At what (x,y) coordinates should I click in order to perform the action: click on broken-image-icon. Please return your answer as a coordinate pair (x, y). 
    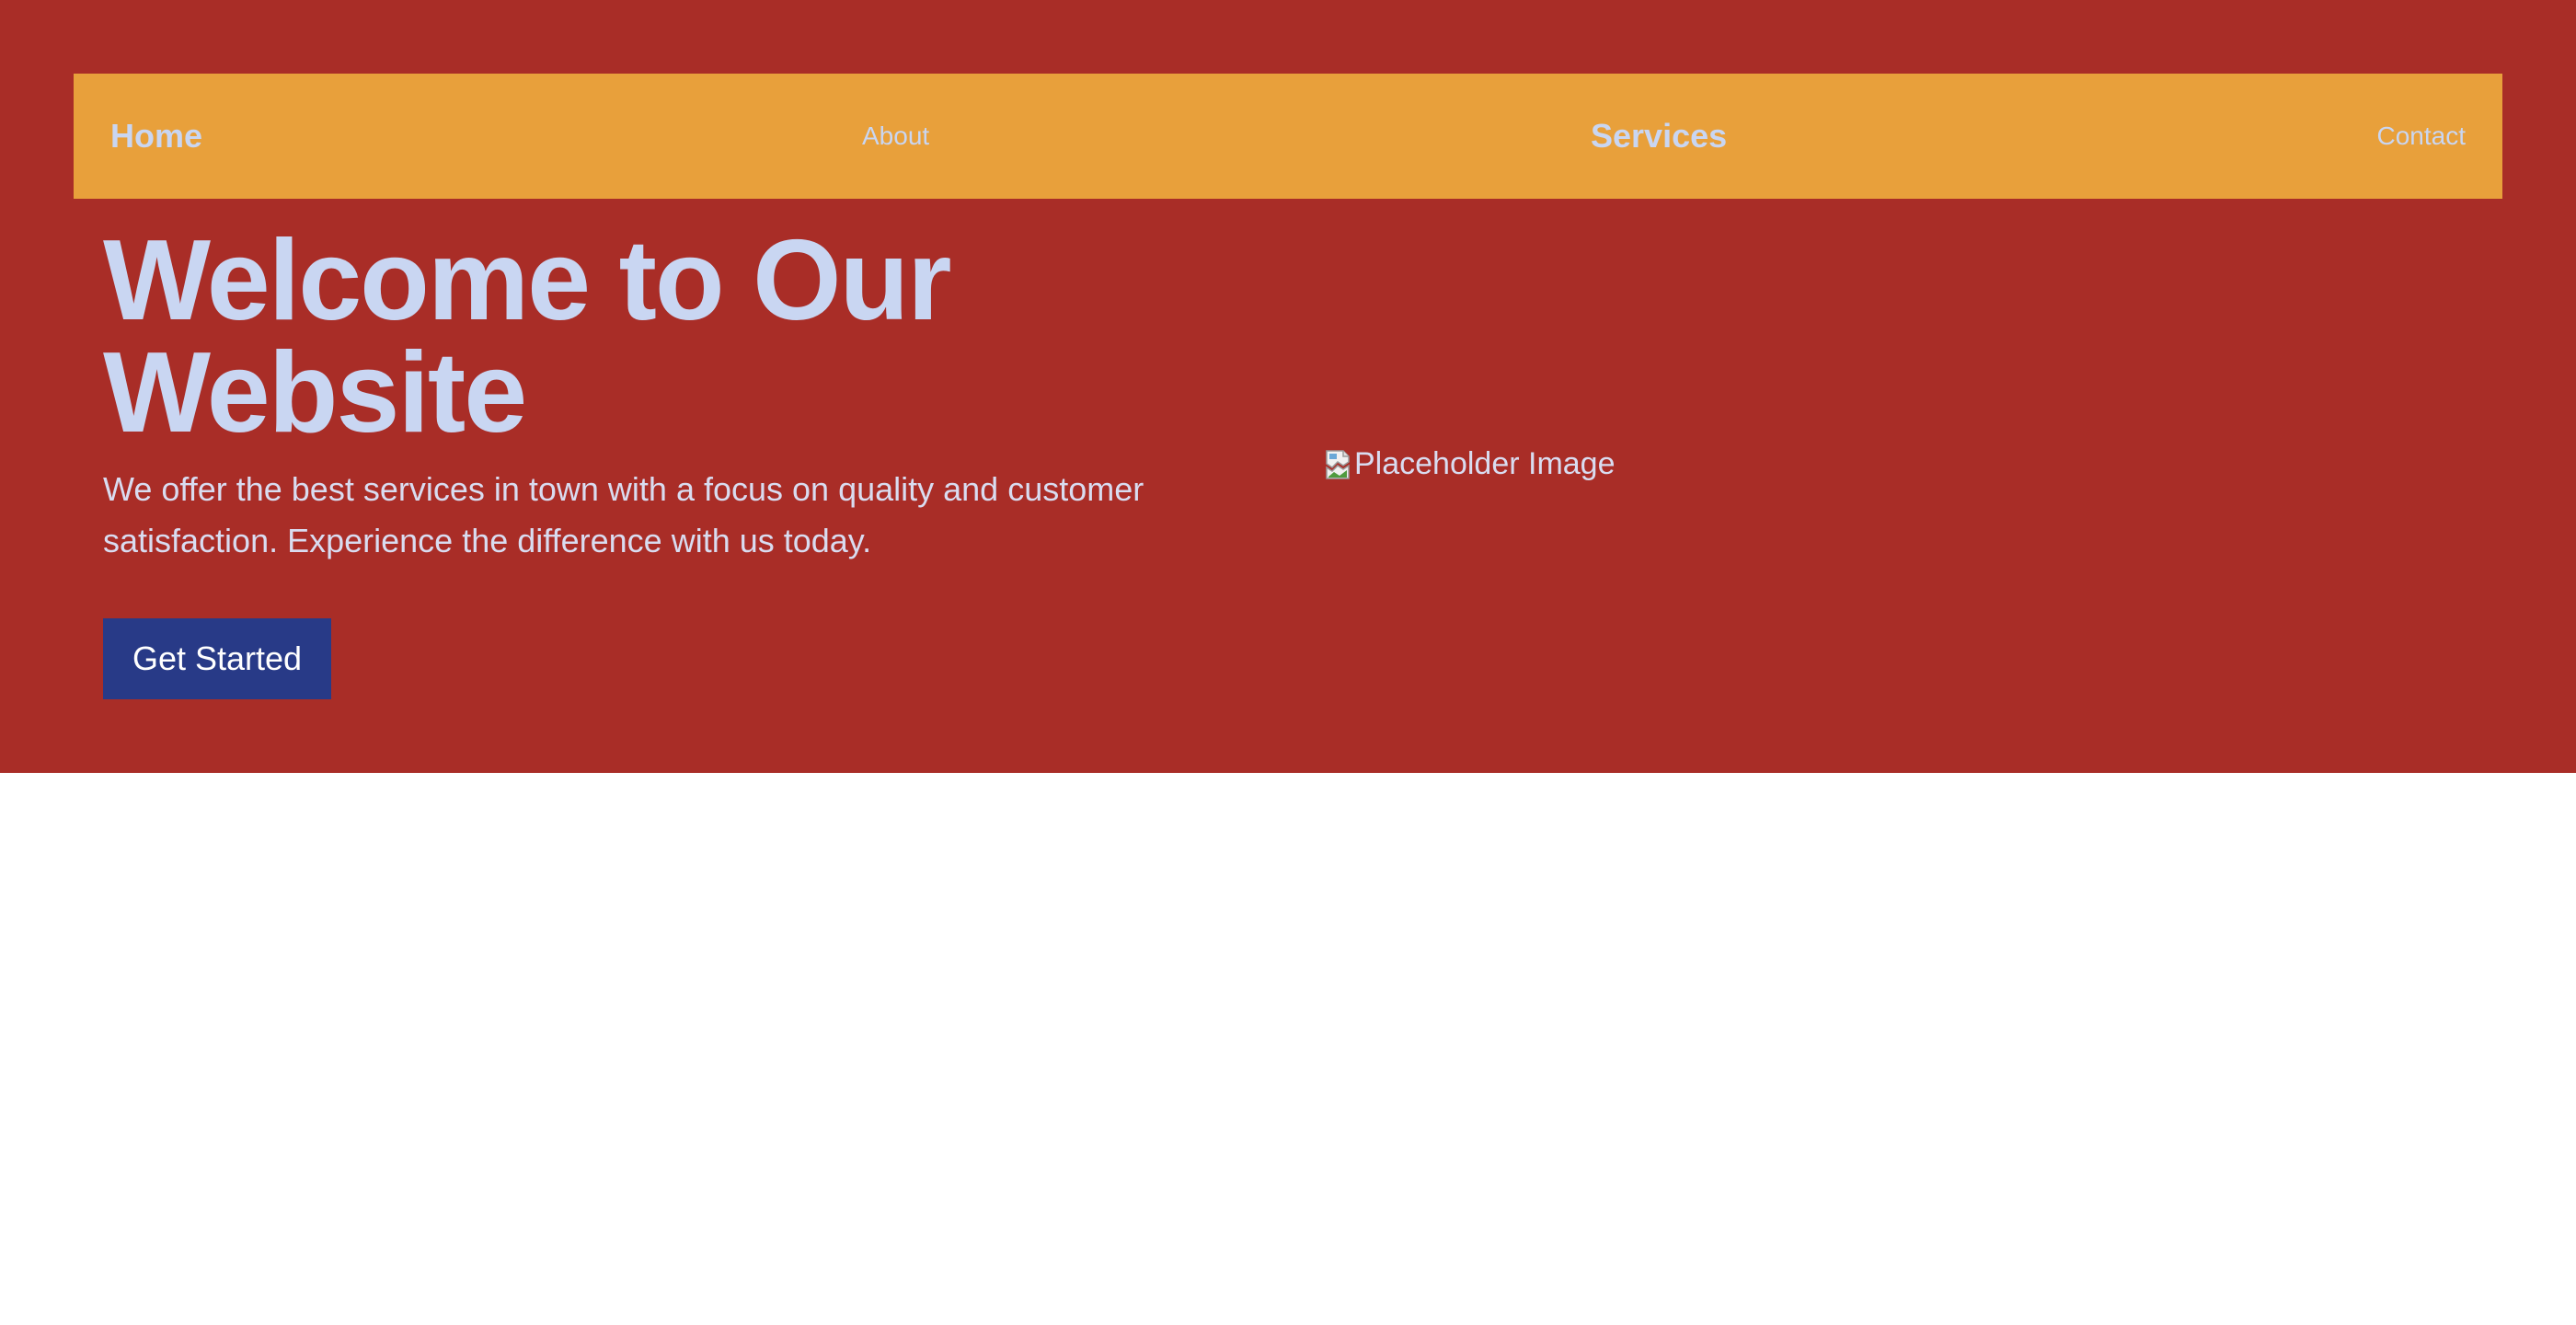
    Looking at the image, I should click on (1338, 464).